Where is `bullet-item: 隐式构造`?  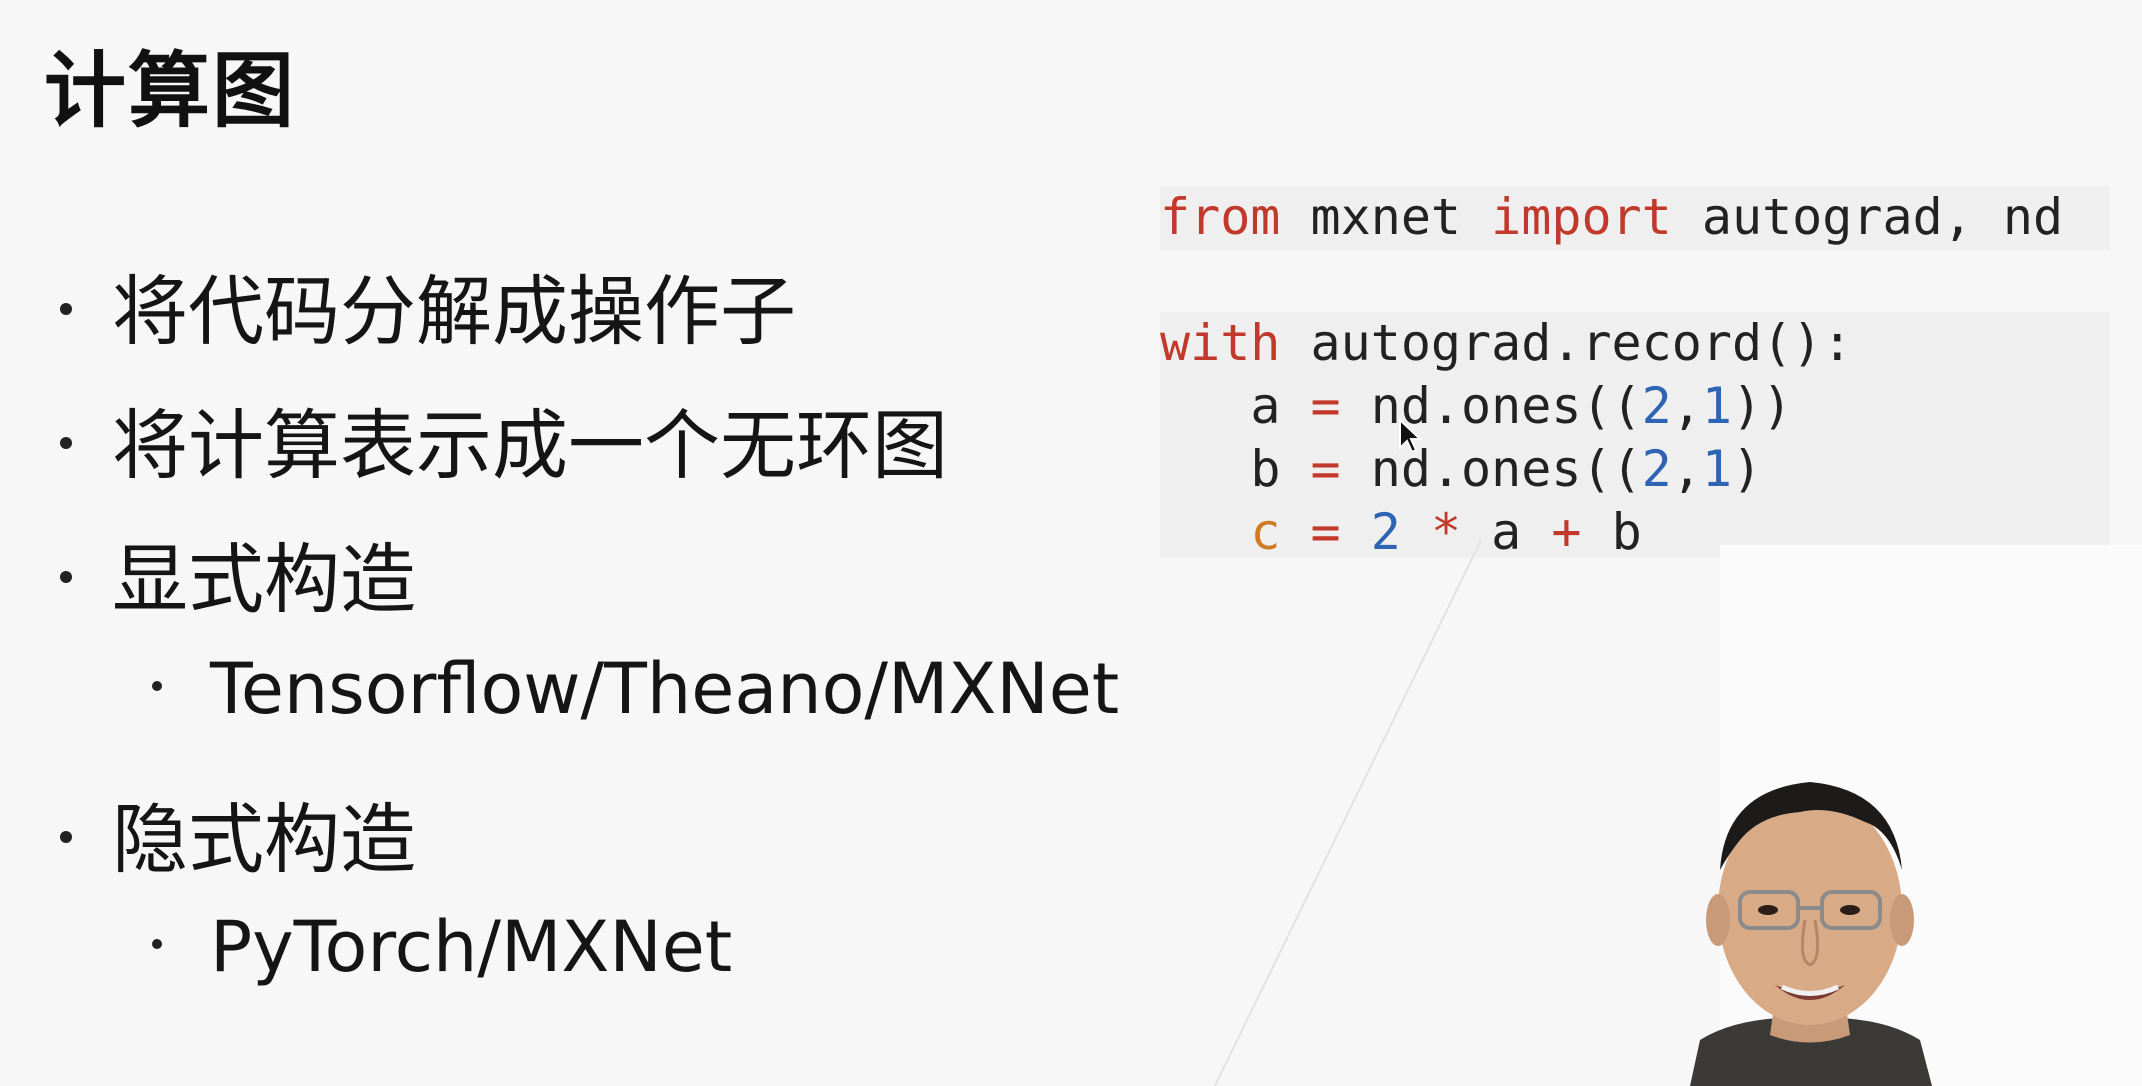 bullet-item: 隐式构造 is located at coordinates (238, 833).